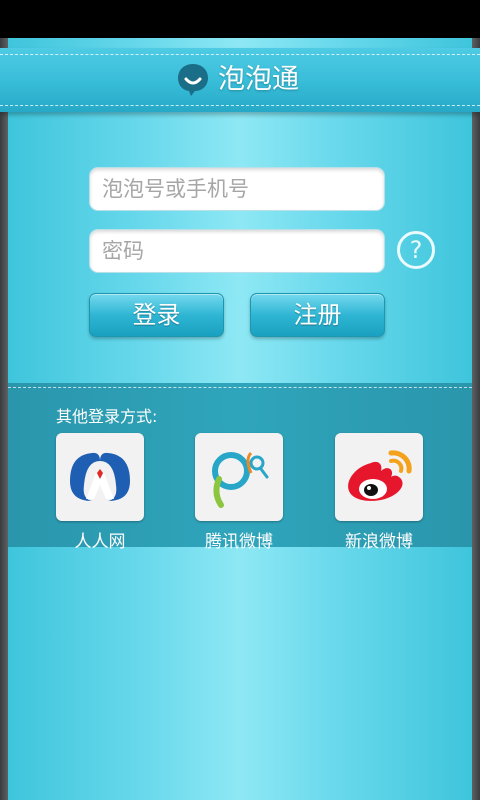 The width and height of the screenshot is (480, 800). Describe the element at coordinates (193, 80) in the screenshot. I see `app-logo-icon` at that location.